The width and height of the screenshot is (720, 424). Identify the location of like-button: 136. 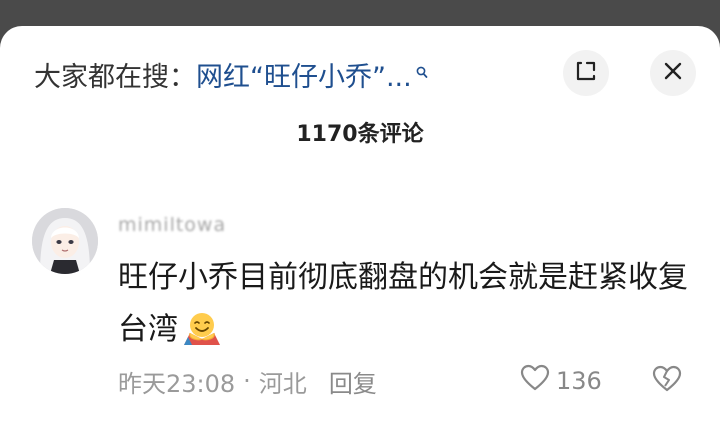
(561, 381).